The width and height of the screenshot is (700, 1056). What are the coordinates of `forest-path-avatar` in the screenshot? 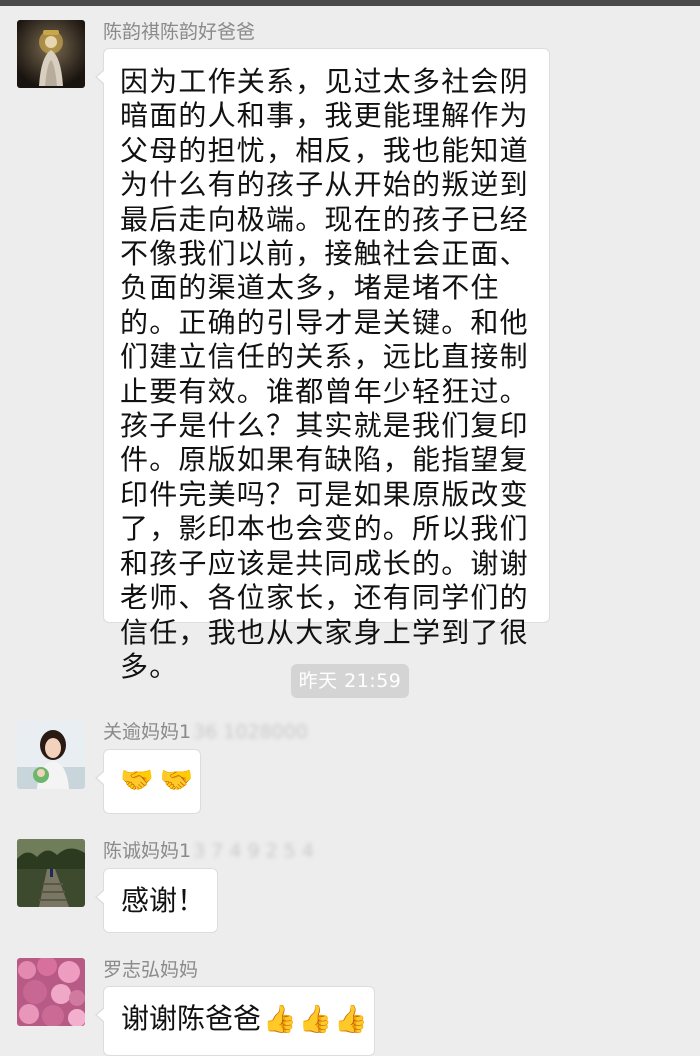 It's located at (51, 873).